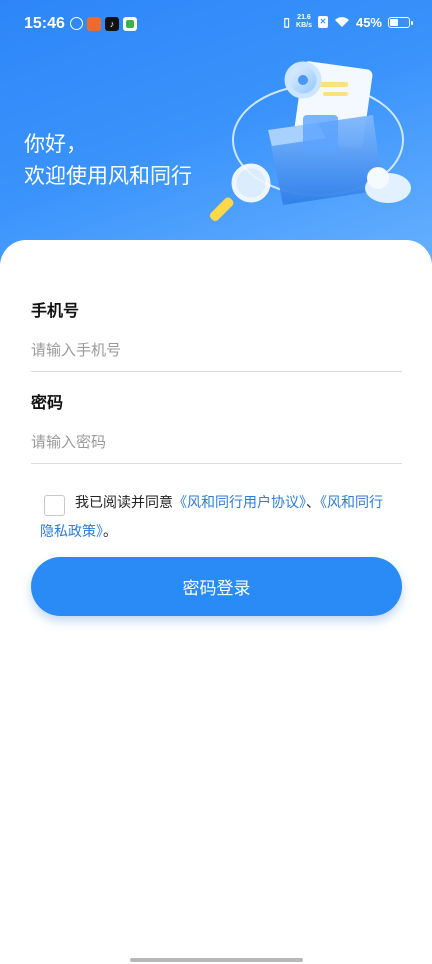 This screenshot has height=964, width=432. I want to click on password-field: 密码, so click(216, 426).